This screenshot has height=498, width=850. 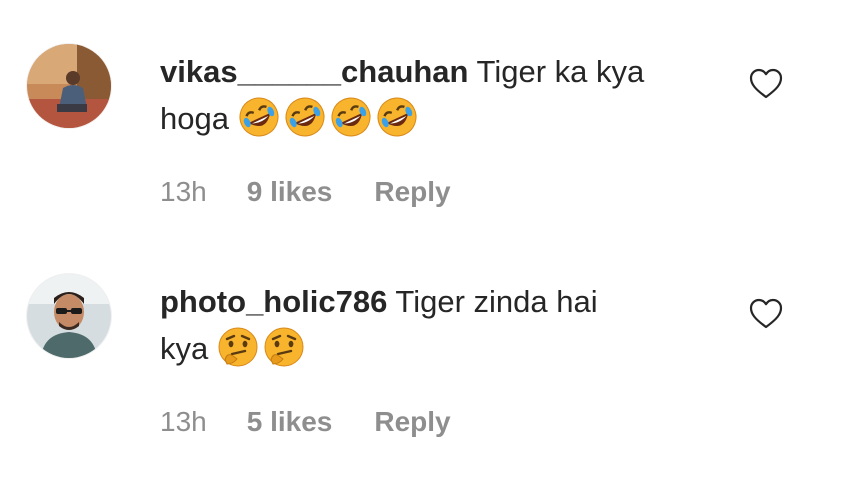 I want to click on comment-text-line2: kya, so click(x=188, y=348).